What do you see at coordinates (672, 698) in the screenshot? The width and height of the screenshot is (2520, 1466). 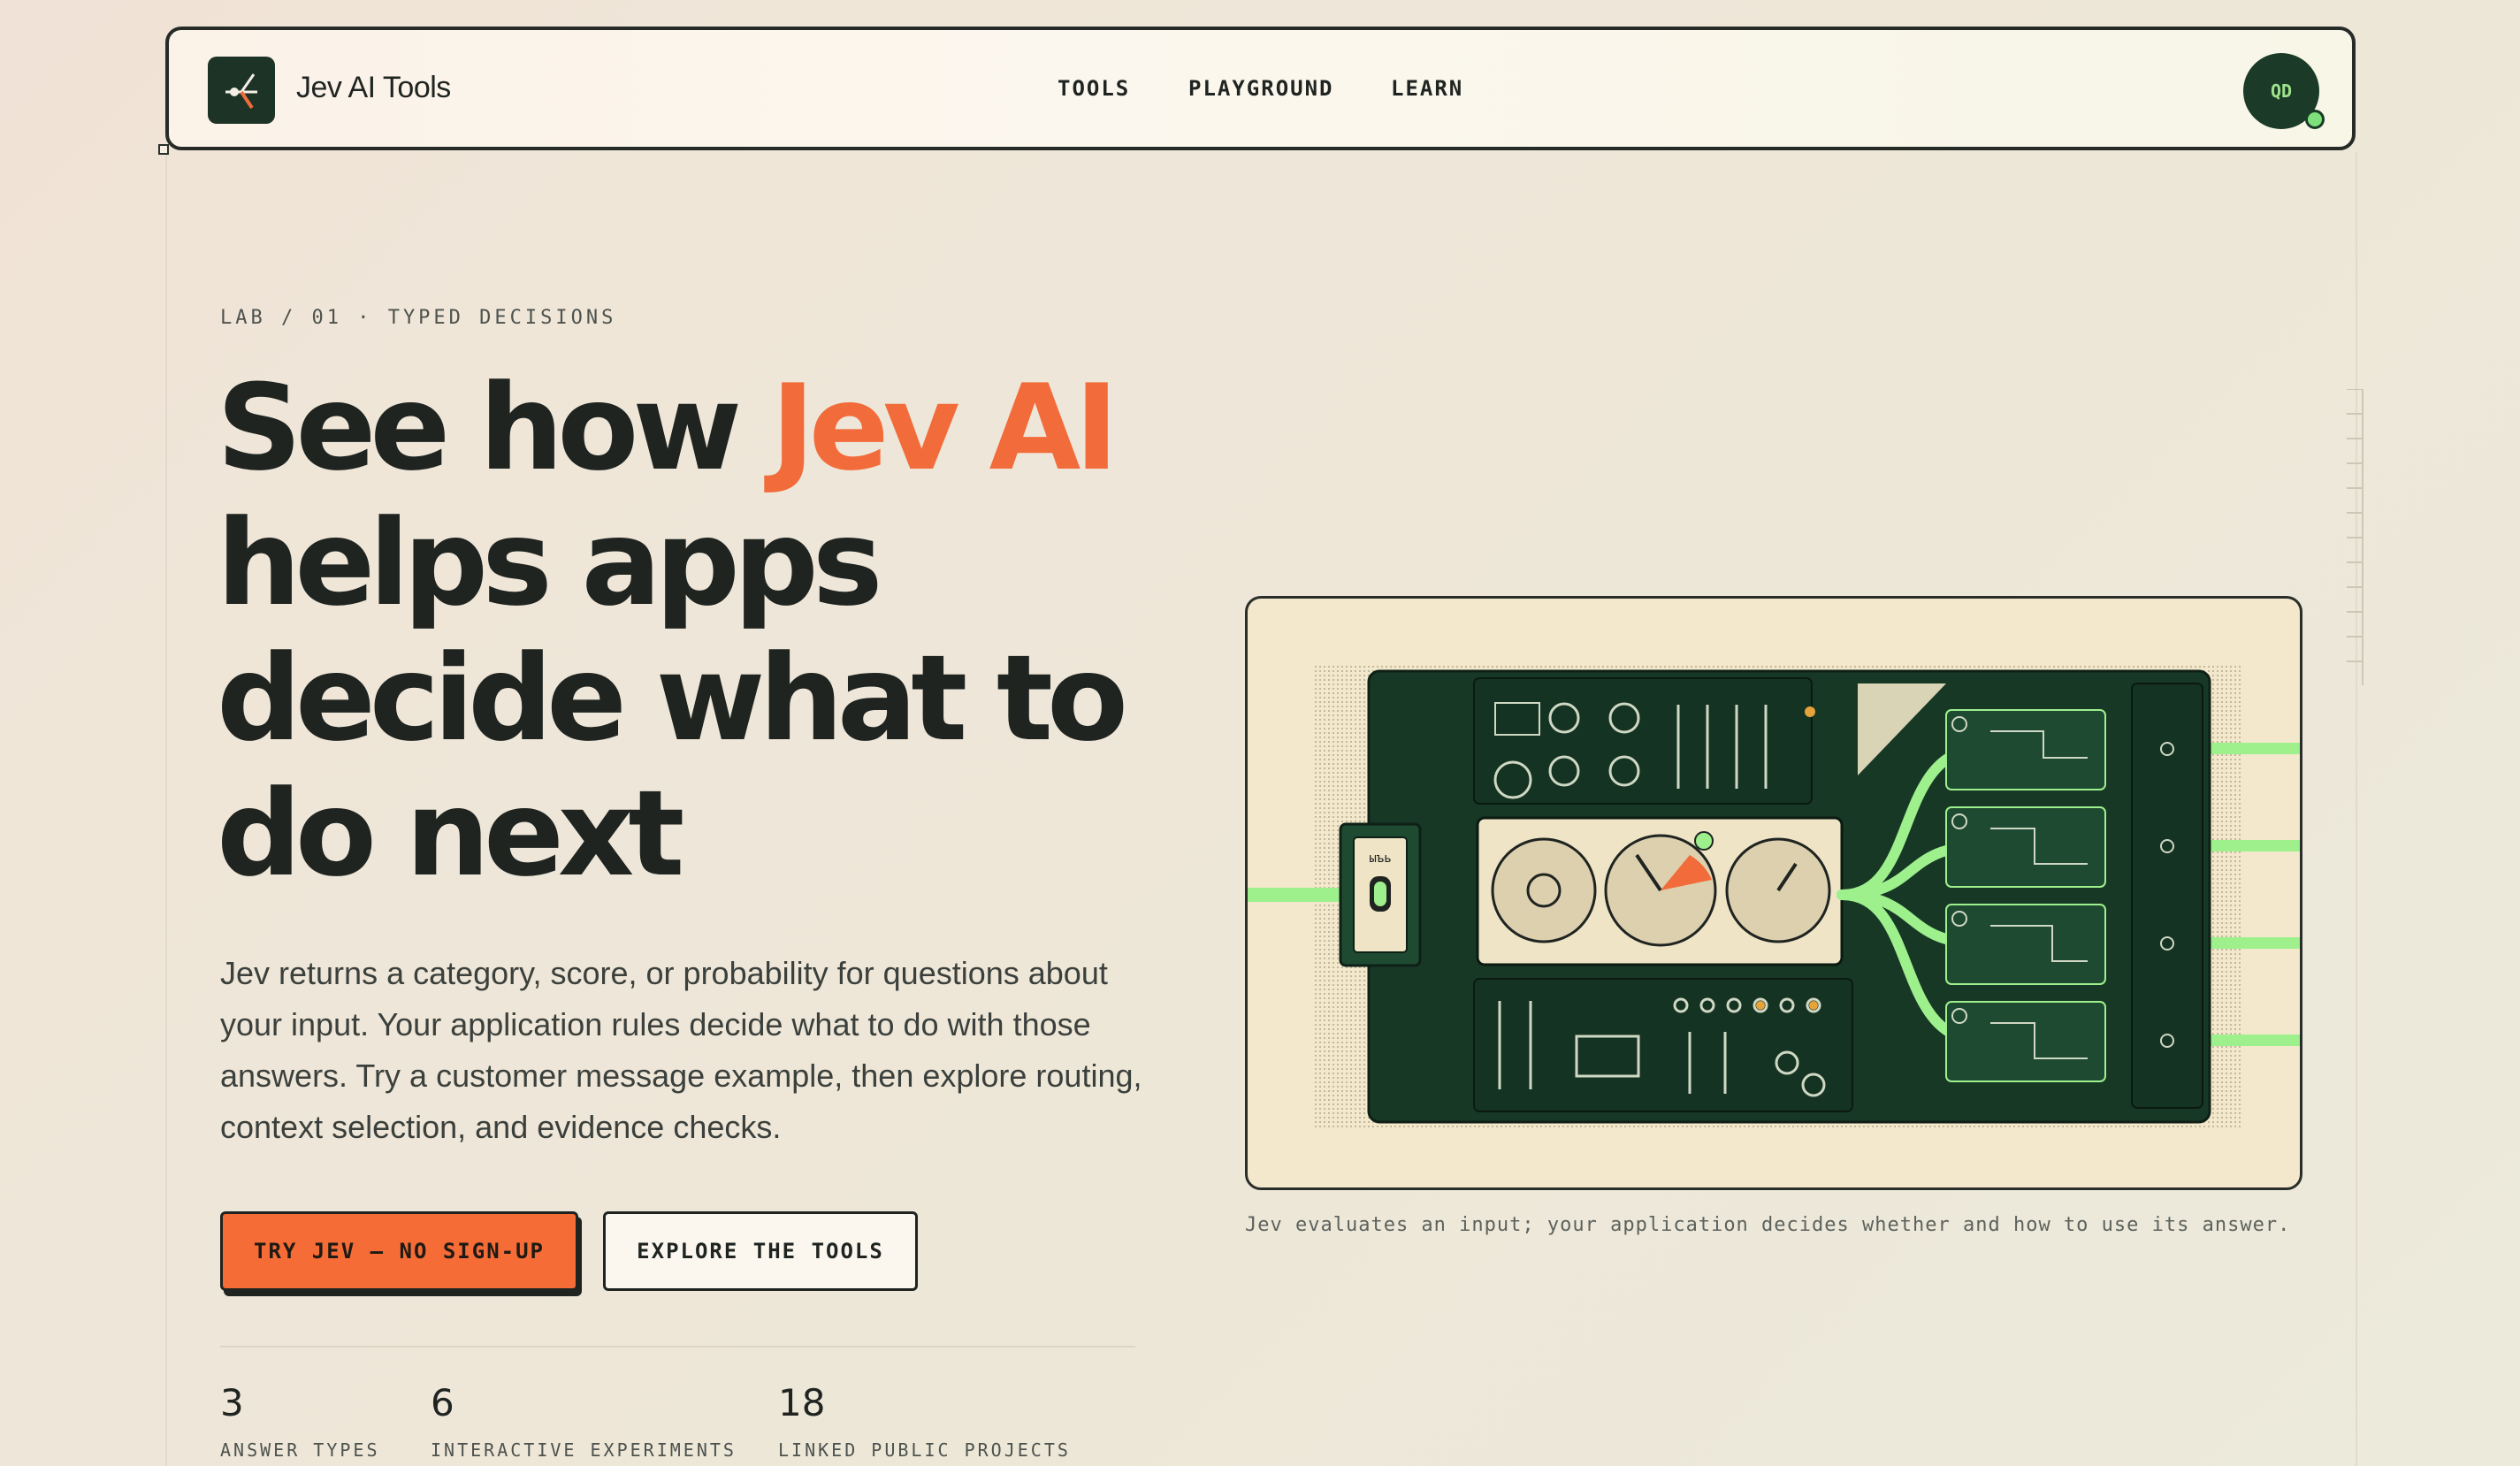 I see `headline-part-2: helps apps decide what to do next` at bounding box center [672, 698].